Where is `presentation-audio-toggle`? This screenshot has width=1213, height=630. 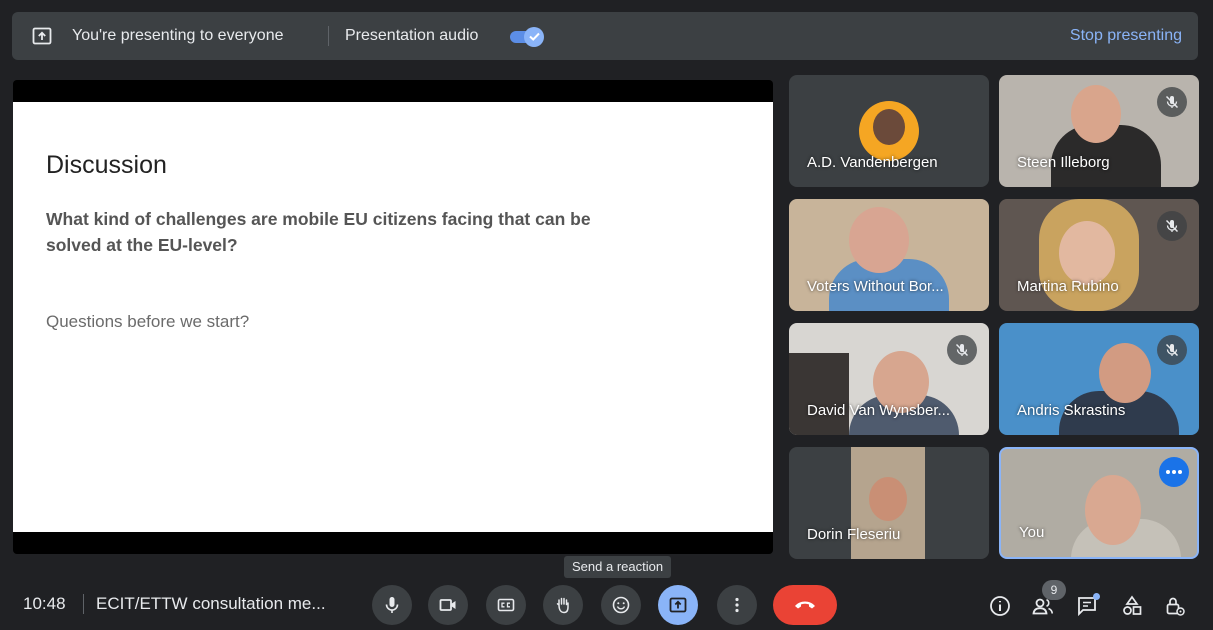 presentation-audio-toggle is located at coordinates (527, 37).